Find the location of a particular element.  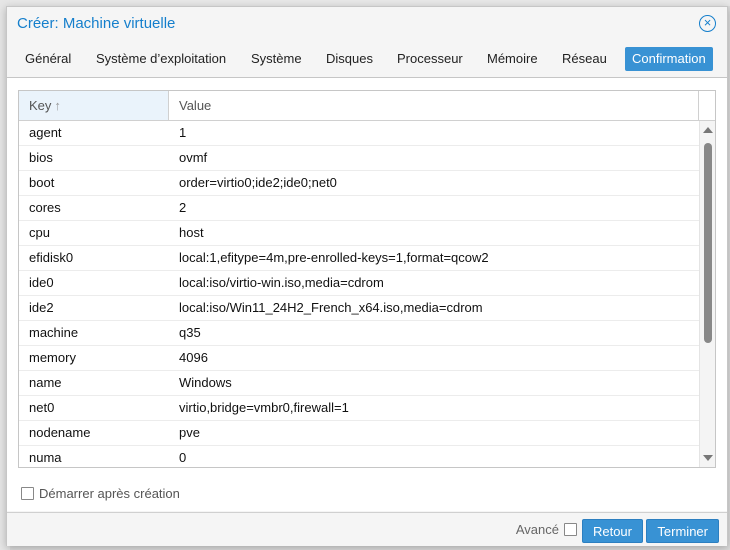

row-value: 2 is located at coordinates (183, 207).